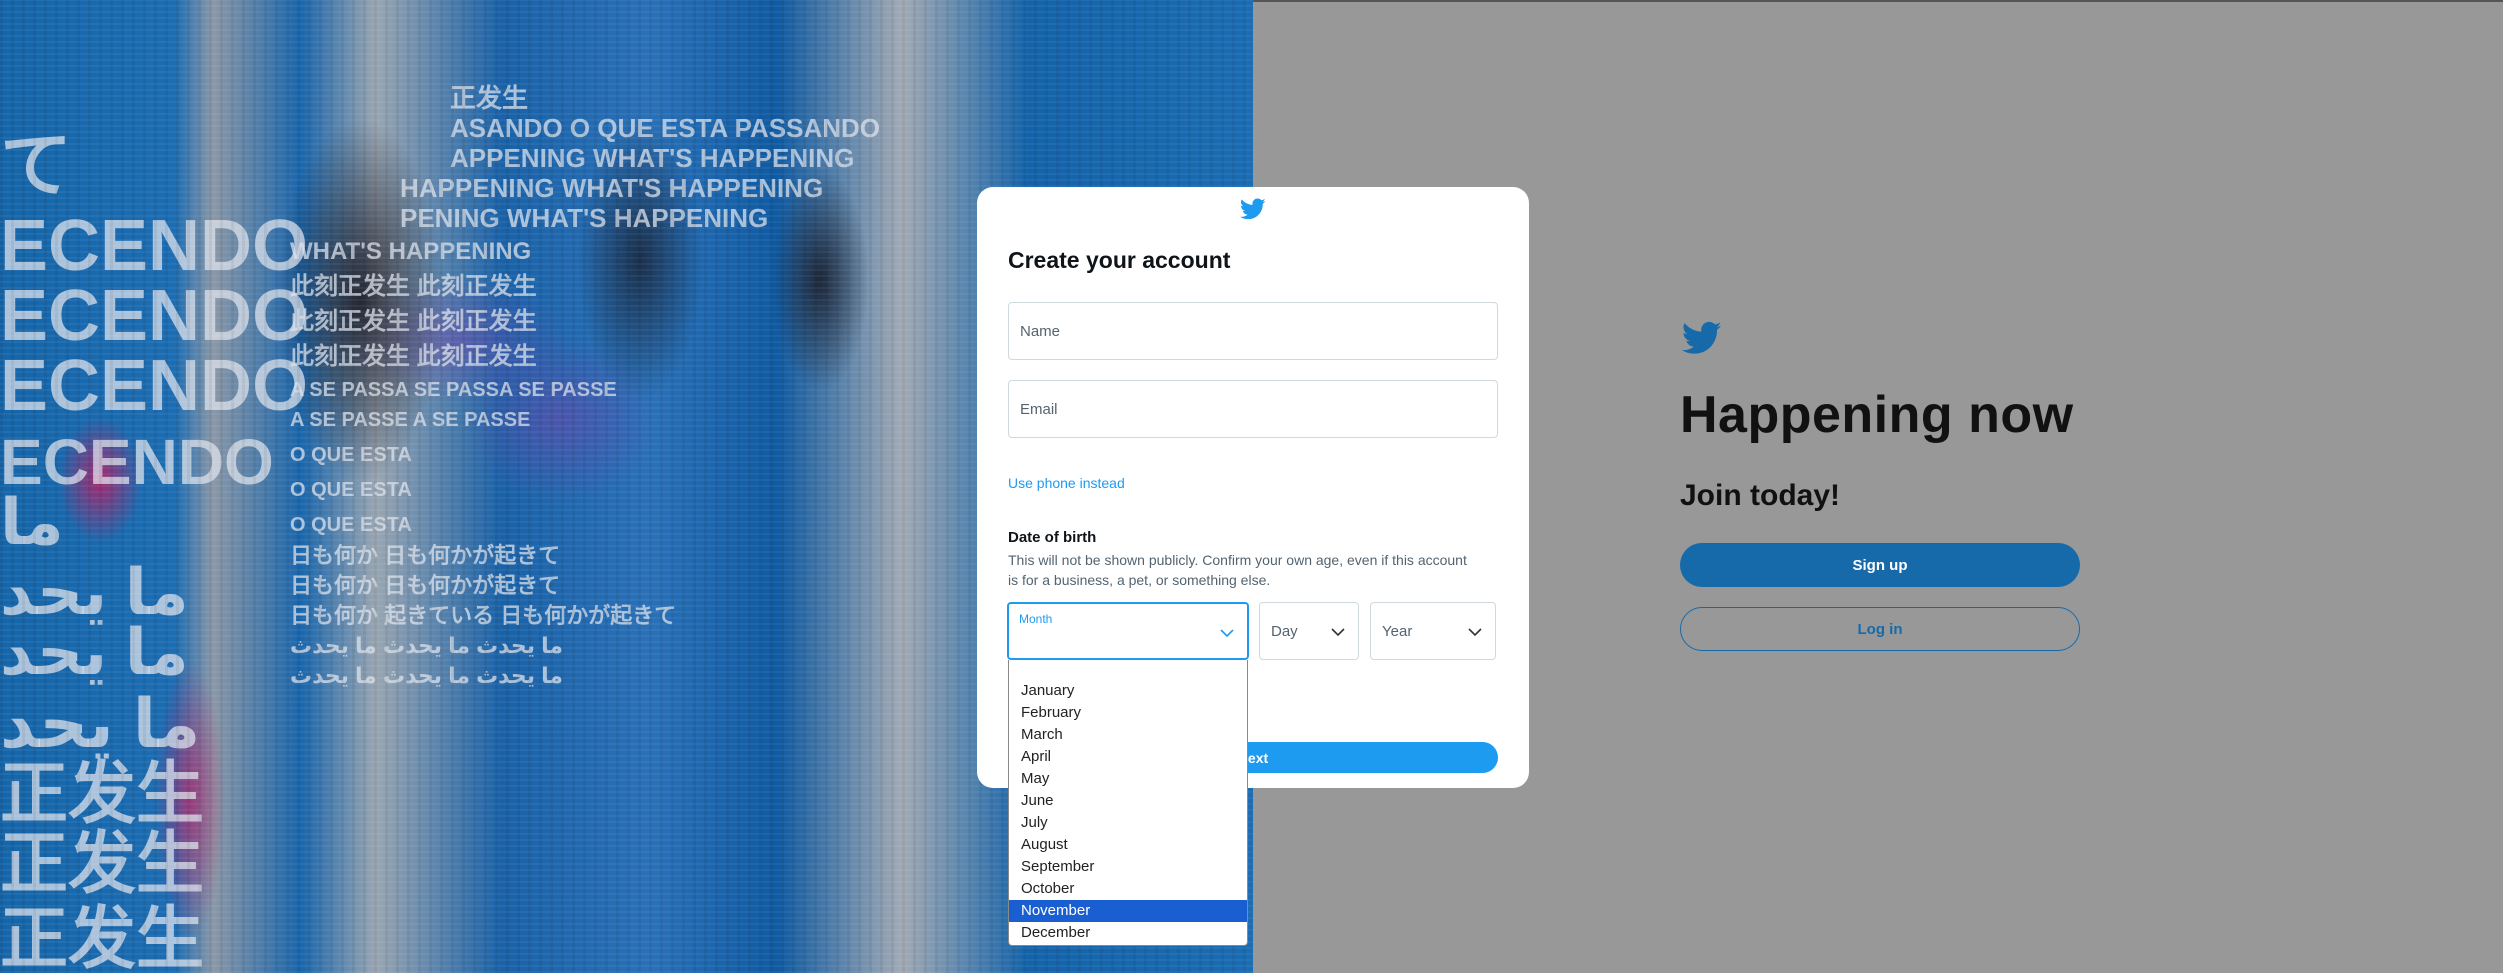 This screenshot has height=973, width=2503. Describe the element at coordinates (1039, 409) in the screenshot. I see `email-placeholder: Email` at that location.